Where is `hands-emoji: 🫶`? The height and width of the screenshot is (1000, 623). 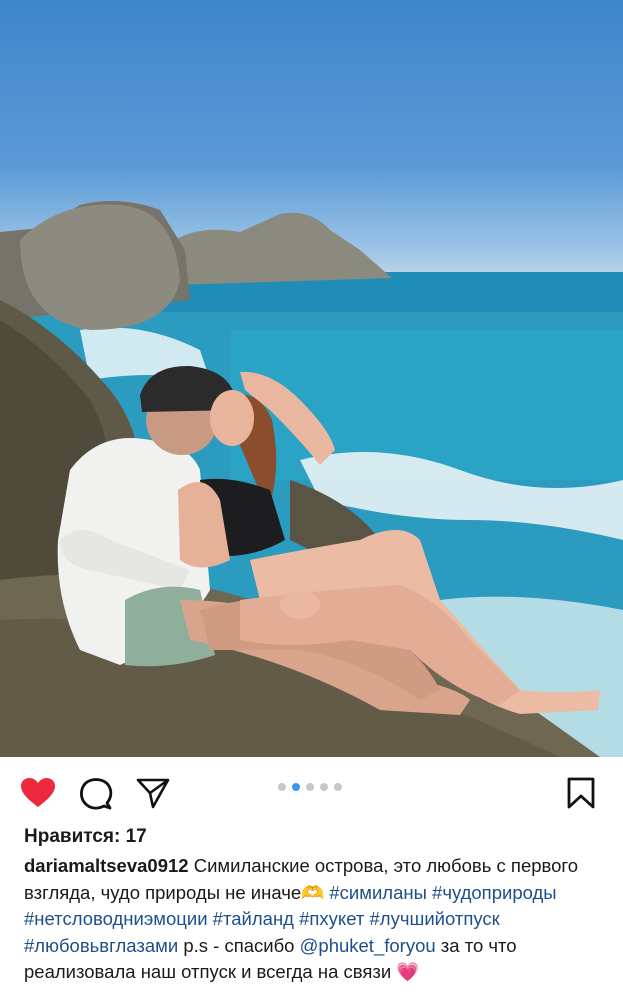
hands-emoji: 🫶 is located at coordinates (313, 892).